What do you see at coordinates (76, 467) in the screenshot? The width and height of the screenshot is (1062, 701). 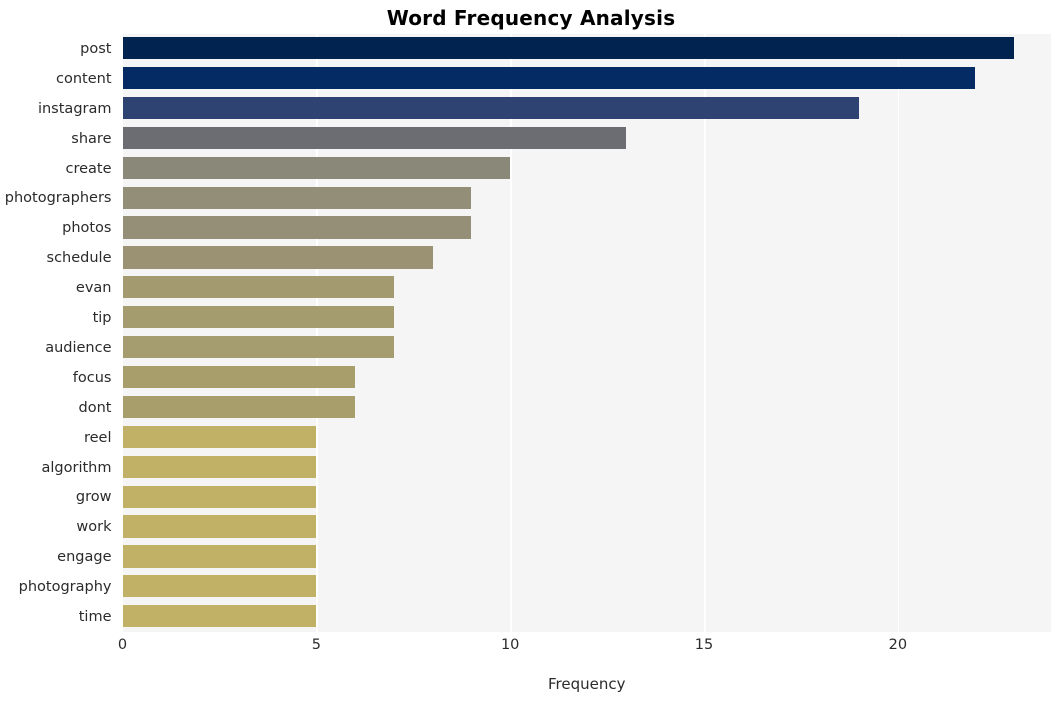 I see `y-axis-tick-label: algorithm` at bounding box center [76, 467].